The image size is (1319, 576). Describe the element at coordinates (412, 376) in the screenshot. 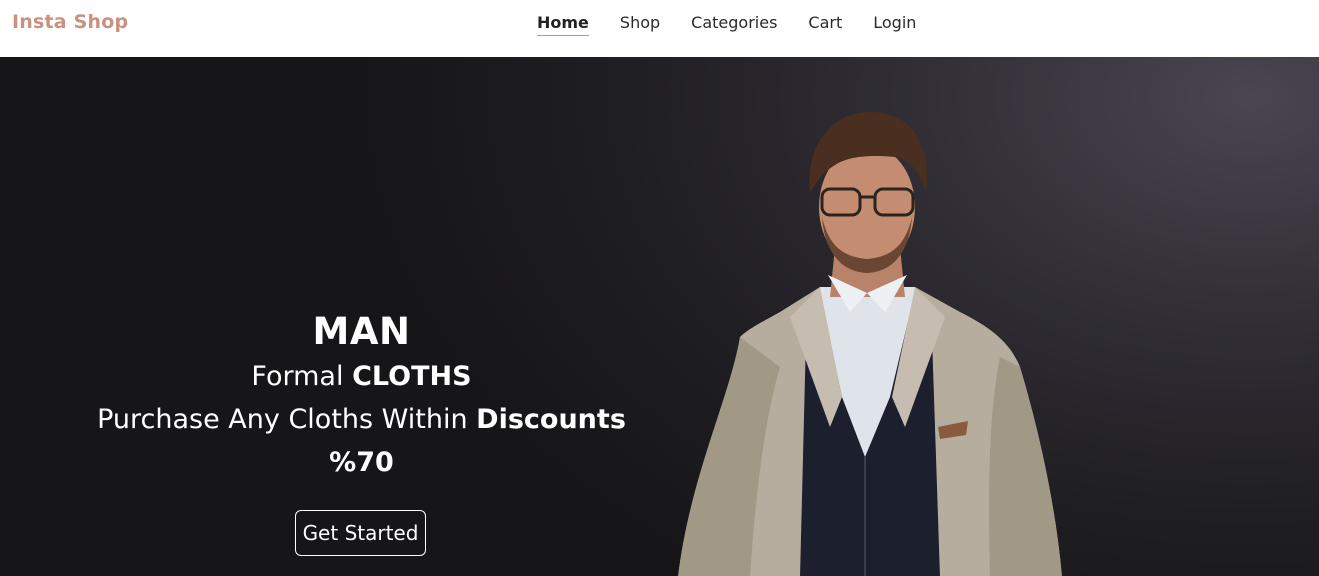

I see `hero-subtitle-bold: CLOTHS` at that location.